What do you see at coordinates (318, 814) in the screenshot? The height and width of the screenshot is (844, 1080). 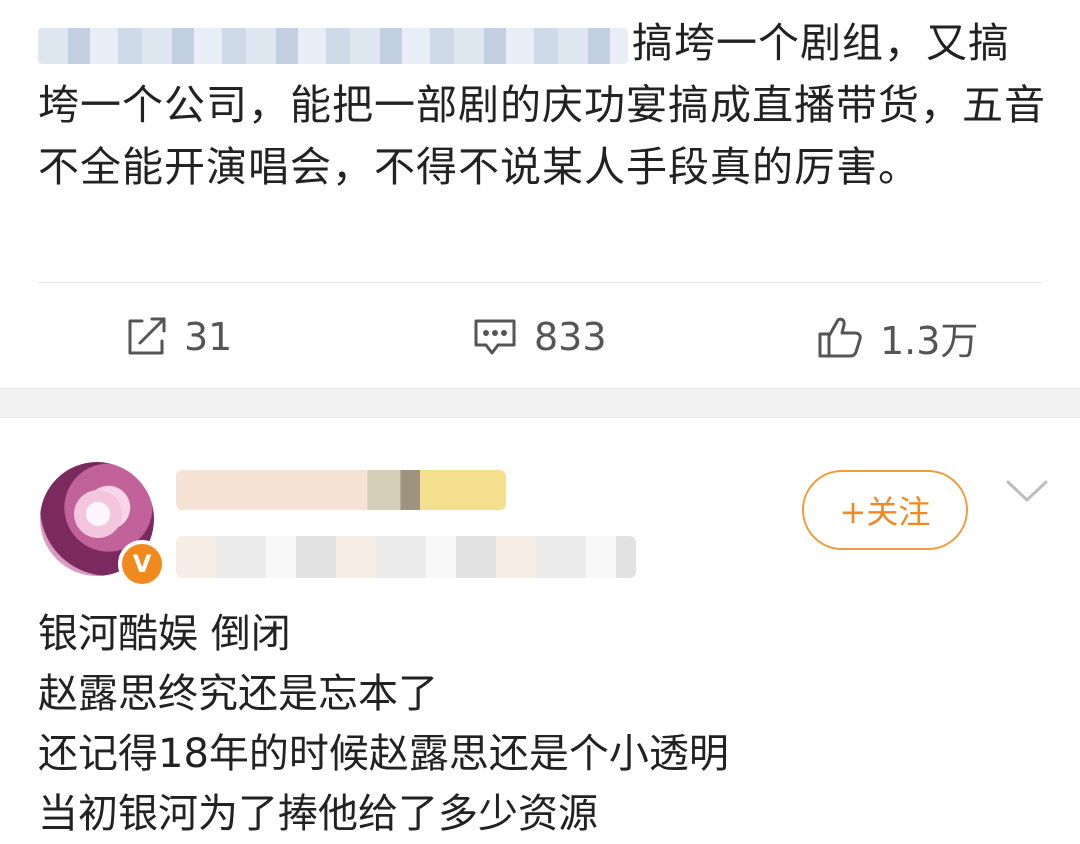 I see `post-line: 当初银河为了捧他给了多少资源` at bounding box center [318, 814].